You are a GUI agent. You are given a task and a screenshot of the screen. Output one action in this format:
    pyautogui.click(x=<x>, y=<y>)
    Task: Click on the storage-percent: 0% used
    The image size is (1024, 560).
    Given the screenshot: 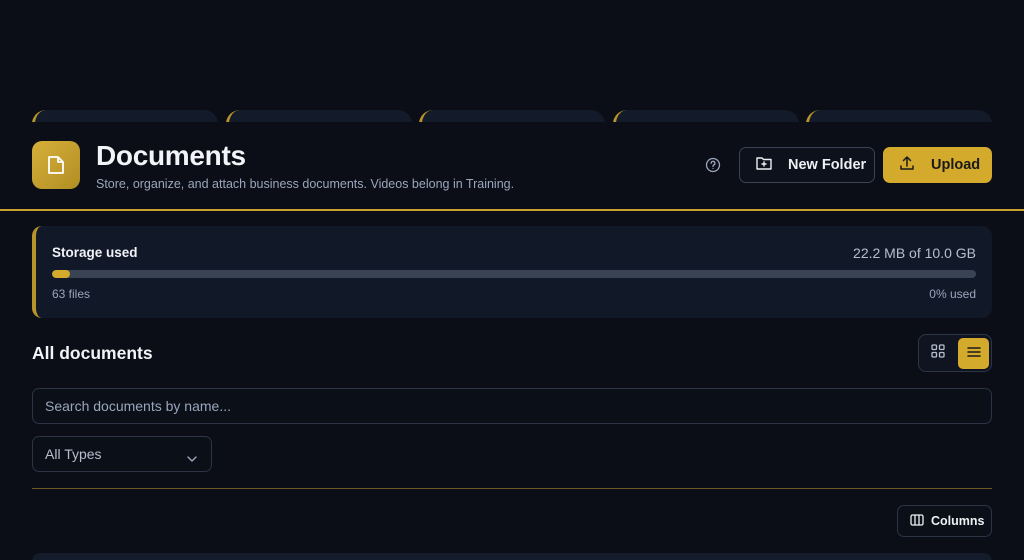 What is the action you would take?
    pyautogui.click(x=952, y=294)
    